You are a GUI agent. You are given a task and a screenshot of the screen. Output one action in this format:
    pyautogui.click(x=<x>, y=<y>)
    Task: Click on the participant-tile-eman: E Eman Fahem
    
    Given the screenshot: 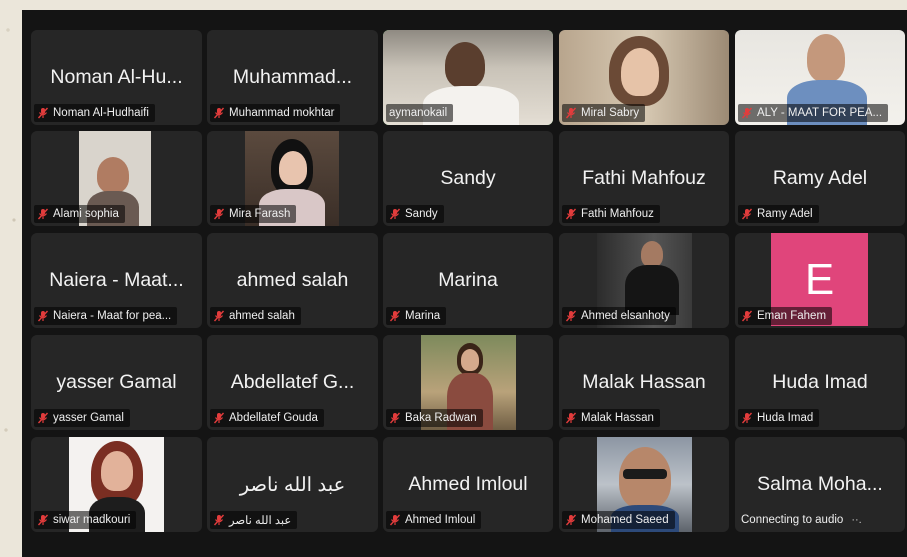 What is the action you would take?
    pyautogui.click(x=820, y=280)
    